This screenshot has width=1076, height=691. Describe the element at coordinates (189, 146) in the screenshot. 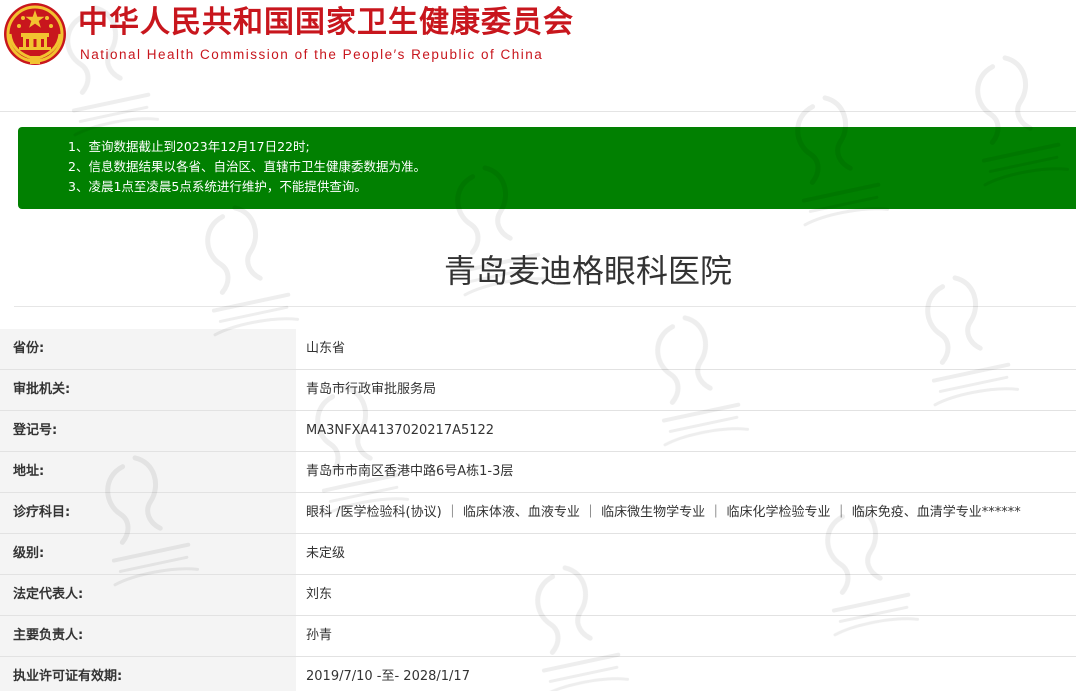

I see `notice-line-1: 1、查询数据截止到2023年12月17日22时;` at that location.